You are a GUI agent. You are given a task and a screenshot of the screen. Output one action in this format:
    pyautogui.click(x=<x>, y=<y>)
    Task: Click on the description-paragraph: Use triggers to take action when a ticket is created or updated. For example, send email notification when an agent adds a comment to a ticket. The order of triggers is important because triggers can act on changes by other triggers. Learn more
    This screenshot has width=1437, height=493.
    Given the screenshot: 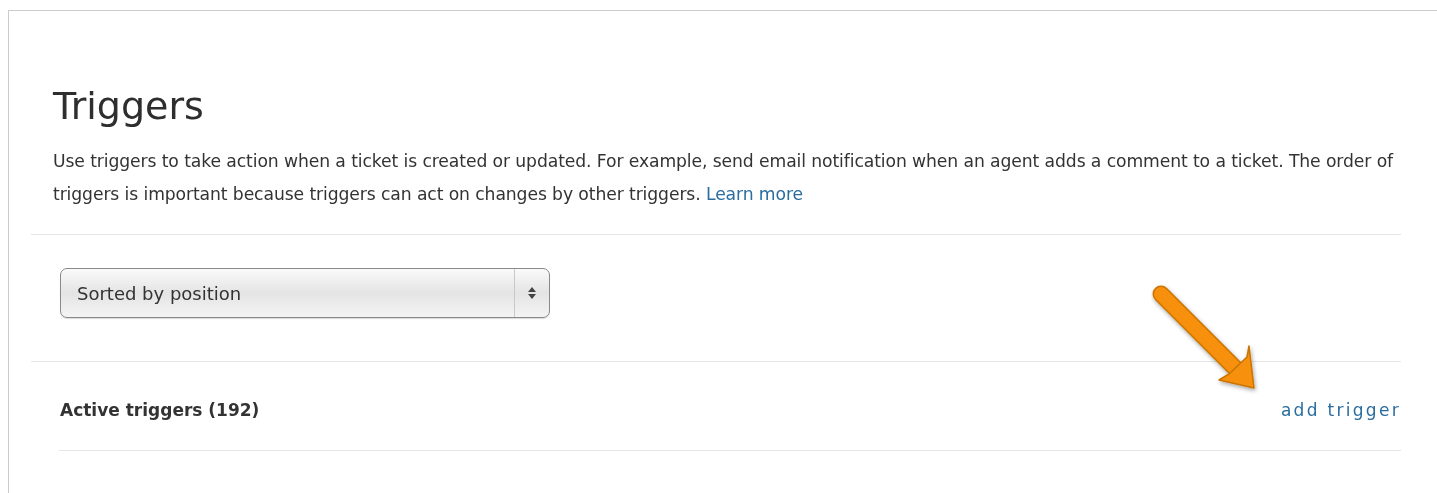 What is the action you would take?
    pyautogui.click(x=724, y=178)
    